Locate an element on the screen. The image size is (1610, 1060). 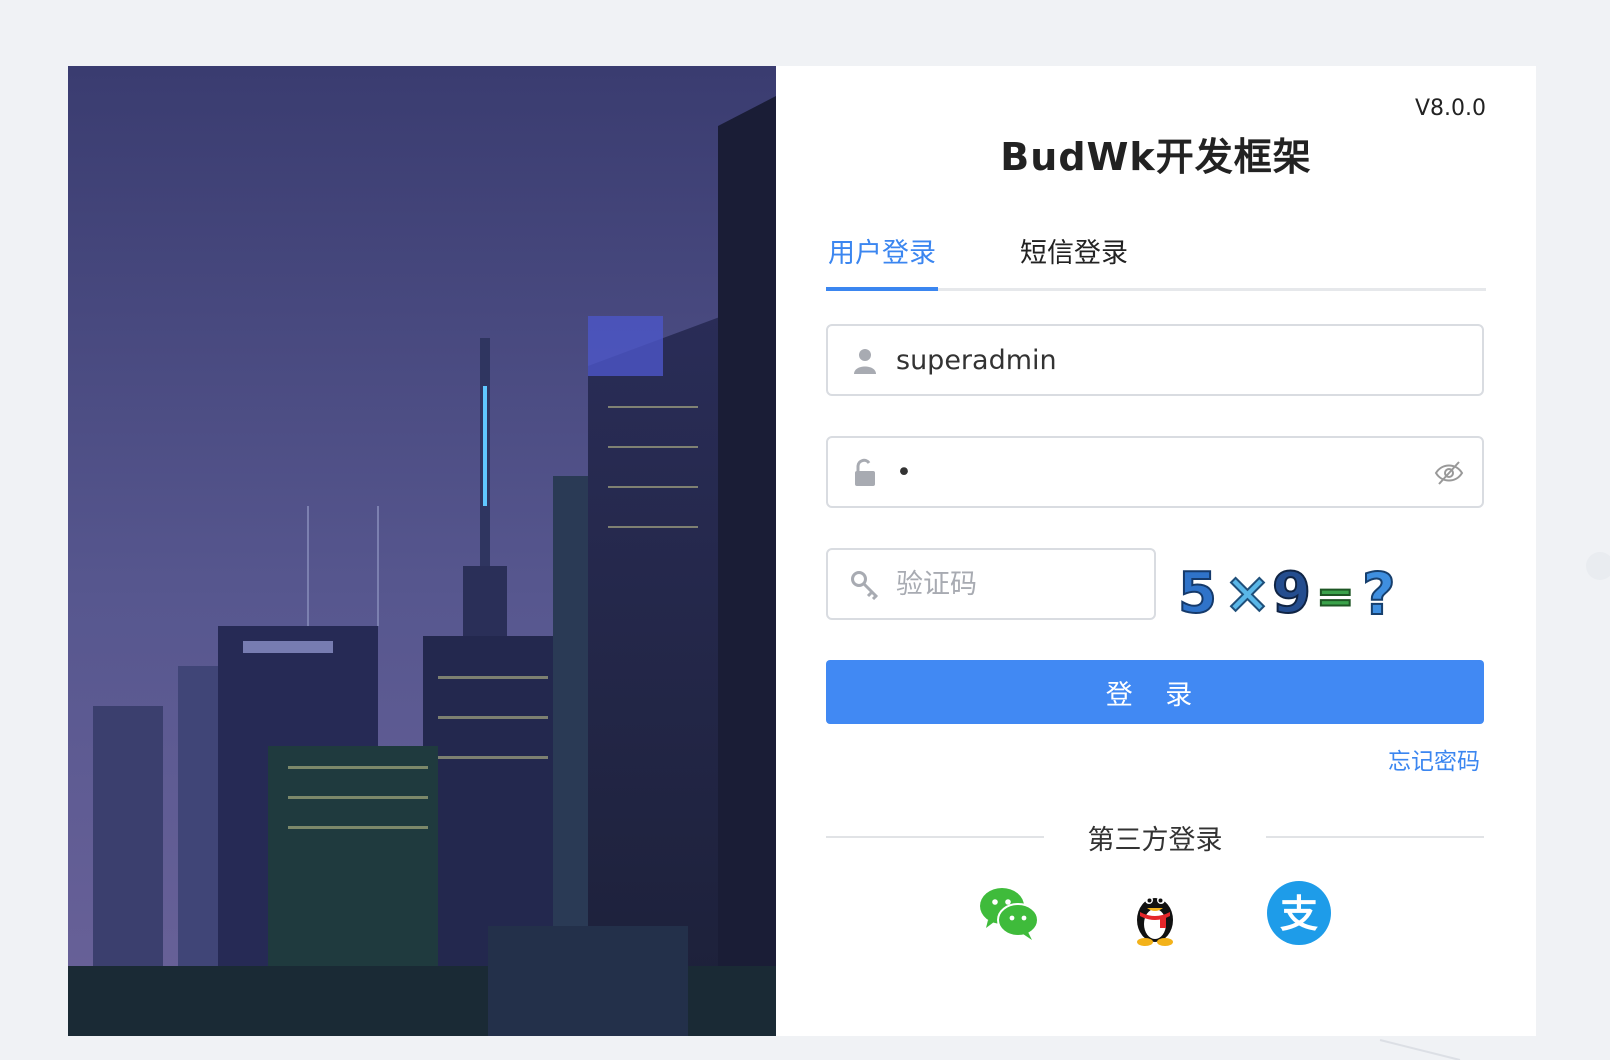
wechat-icon is located at coordinates (1009, 913).